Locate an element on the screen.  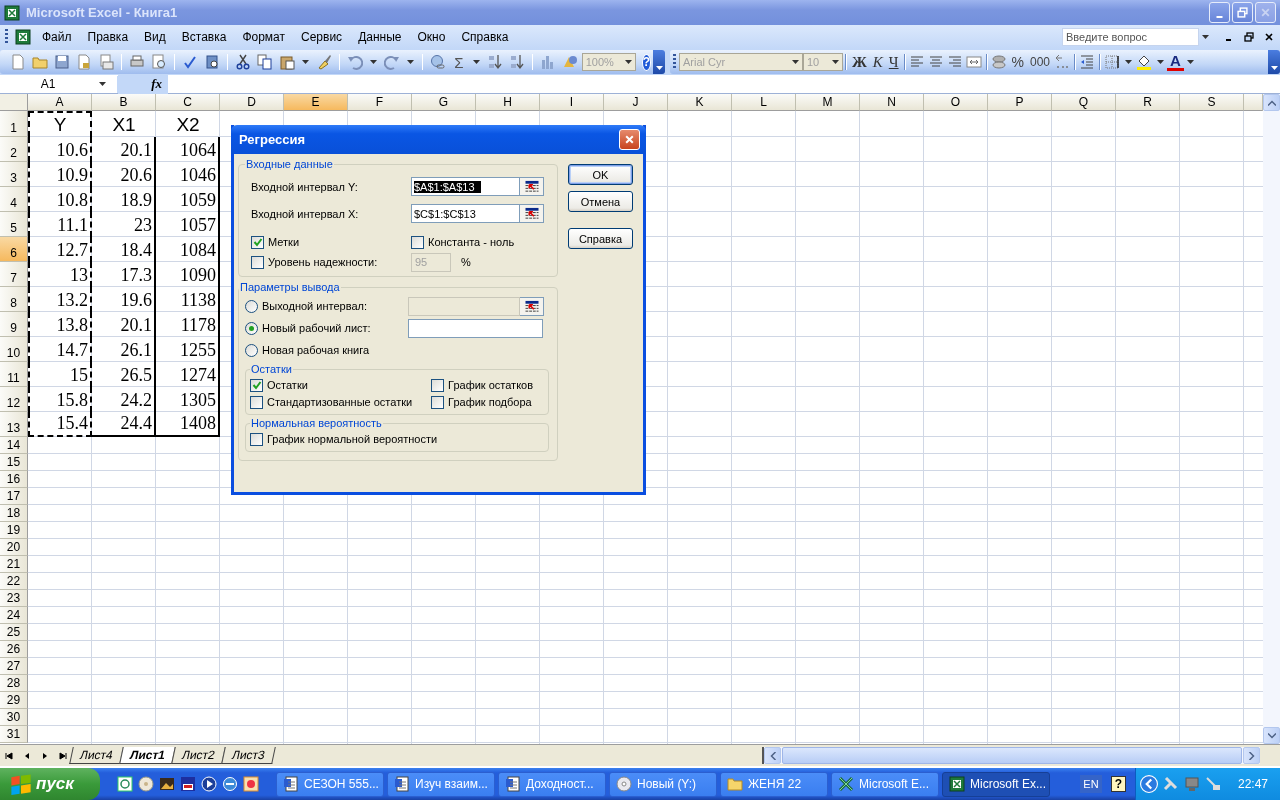
italic-button: К is located at coordinates (877, 62).